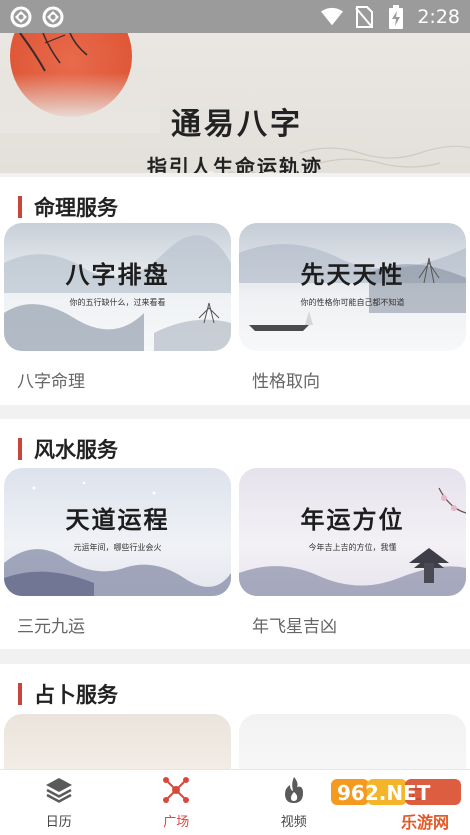  I want to click on card-heavenly-fortune: 天道运程 元运年间，哪些行业会火, so click(117, 532).